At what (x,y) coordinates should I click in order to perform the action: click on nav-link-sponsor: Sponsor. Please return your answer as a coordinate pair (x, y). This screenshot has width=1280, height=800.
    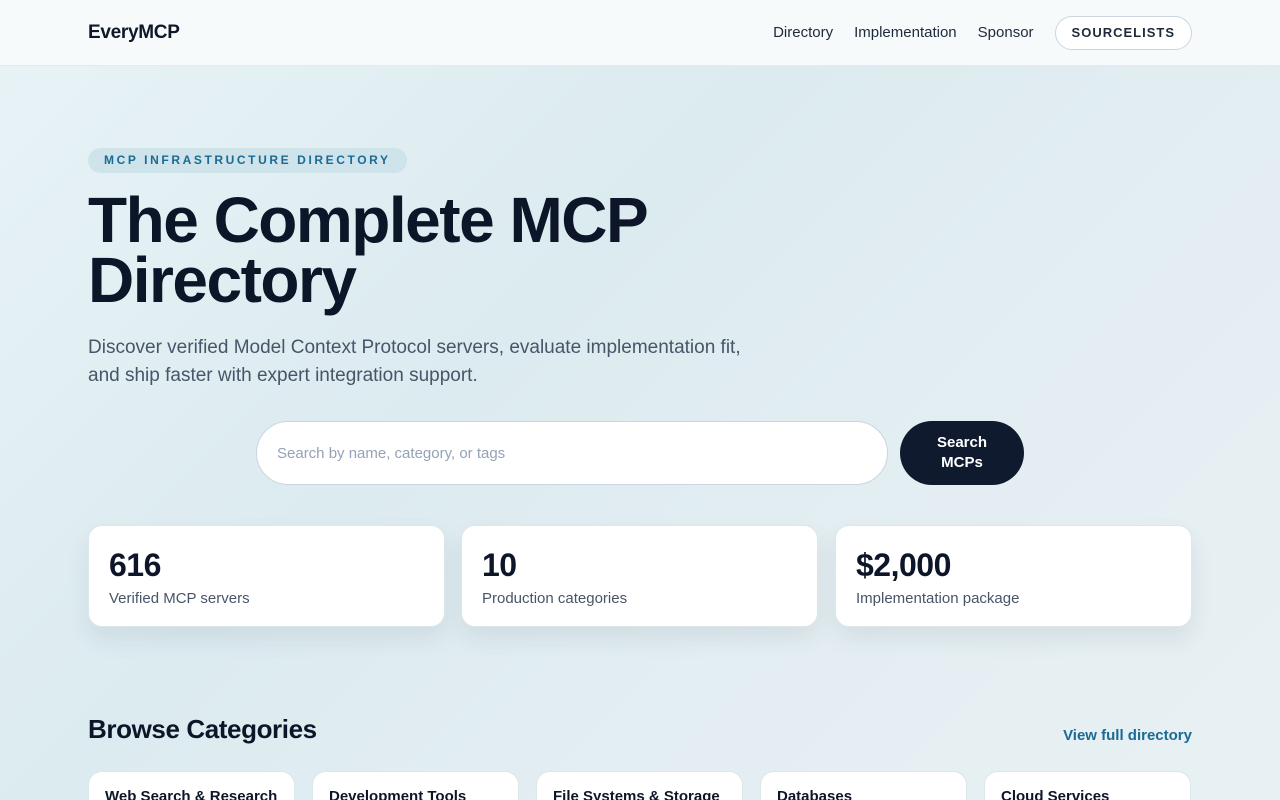
    Looking at the image, I should click on (1006, 33).